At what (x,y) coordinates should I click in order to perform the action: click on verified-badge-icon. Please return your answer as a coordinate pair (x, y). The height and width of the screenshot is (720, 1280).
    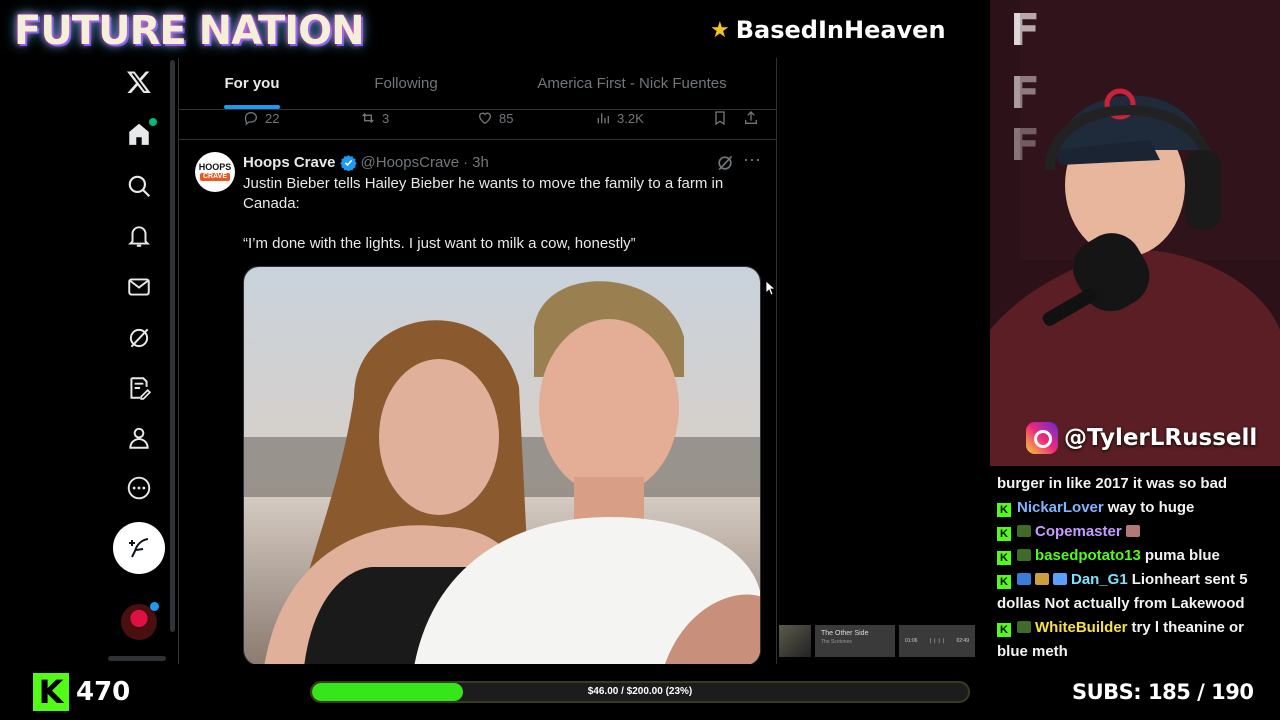
    Looking at the image, I should click on (348, 162).